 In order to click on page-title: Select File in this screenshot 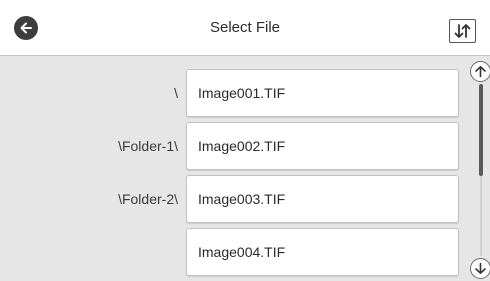, I will do `click(245, 27)`.